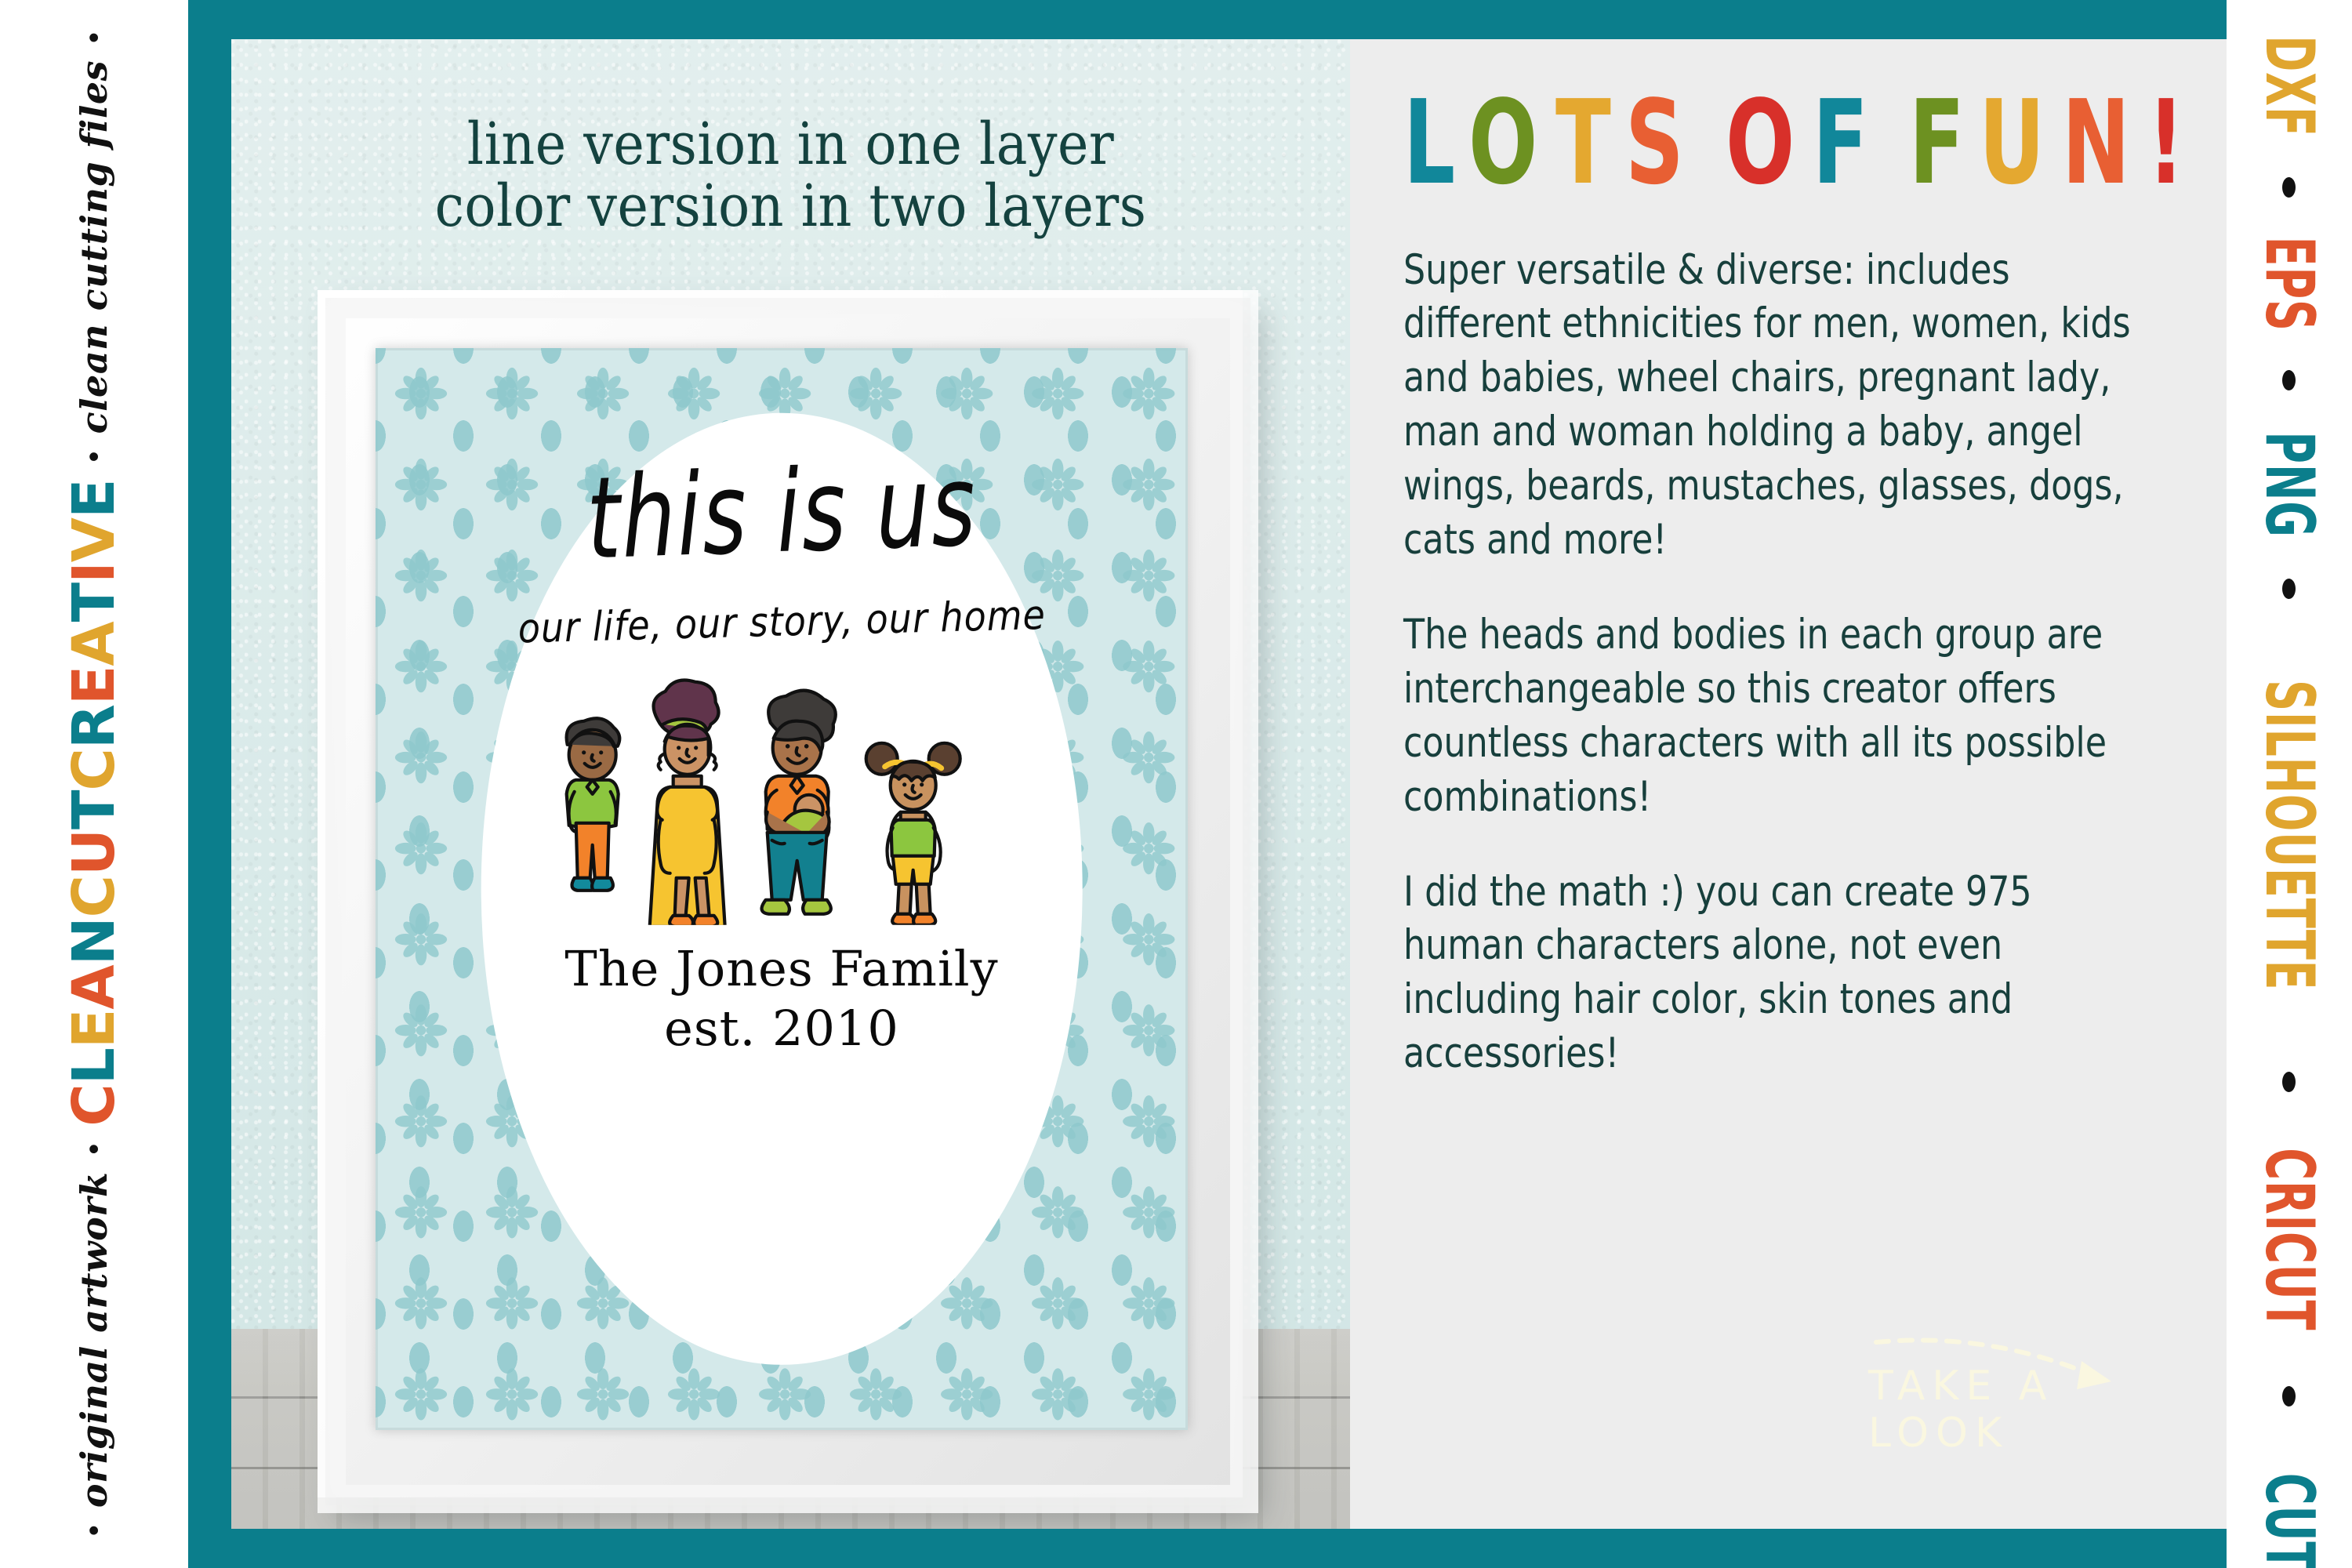 The image size is (2352, 1568). Describe the element at coordinates (2289, 1520) in the screenshot. I see `format-label: CUTFILES` at that location.